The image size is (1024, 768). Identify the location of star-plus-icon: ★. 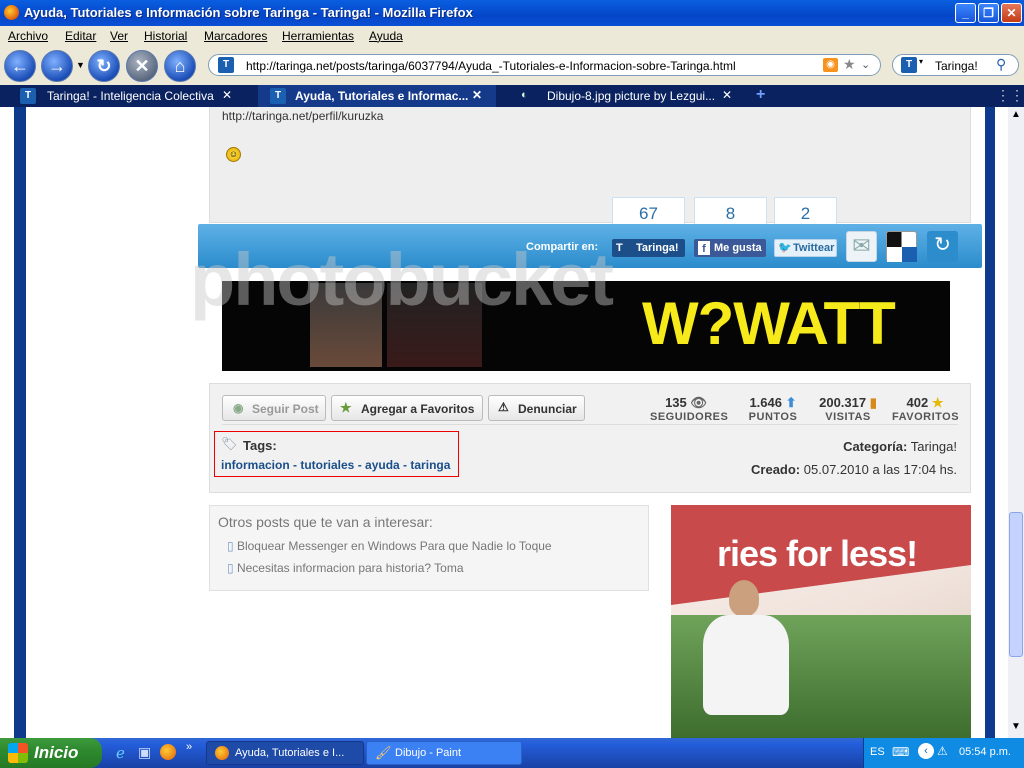
(346, 407).